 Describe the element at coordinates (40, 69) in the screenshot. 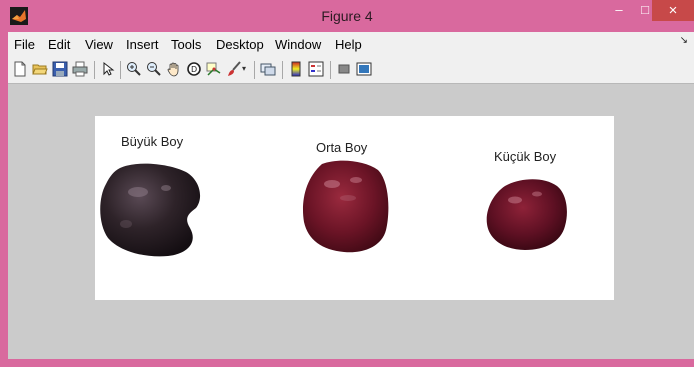

I see `open-file-icon` at that location.